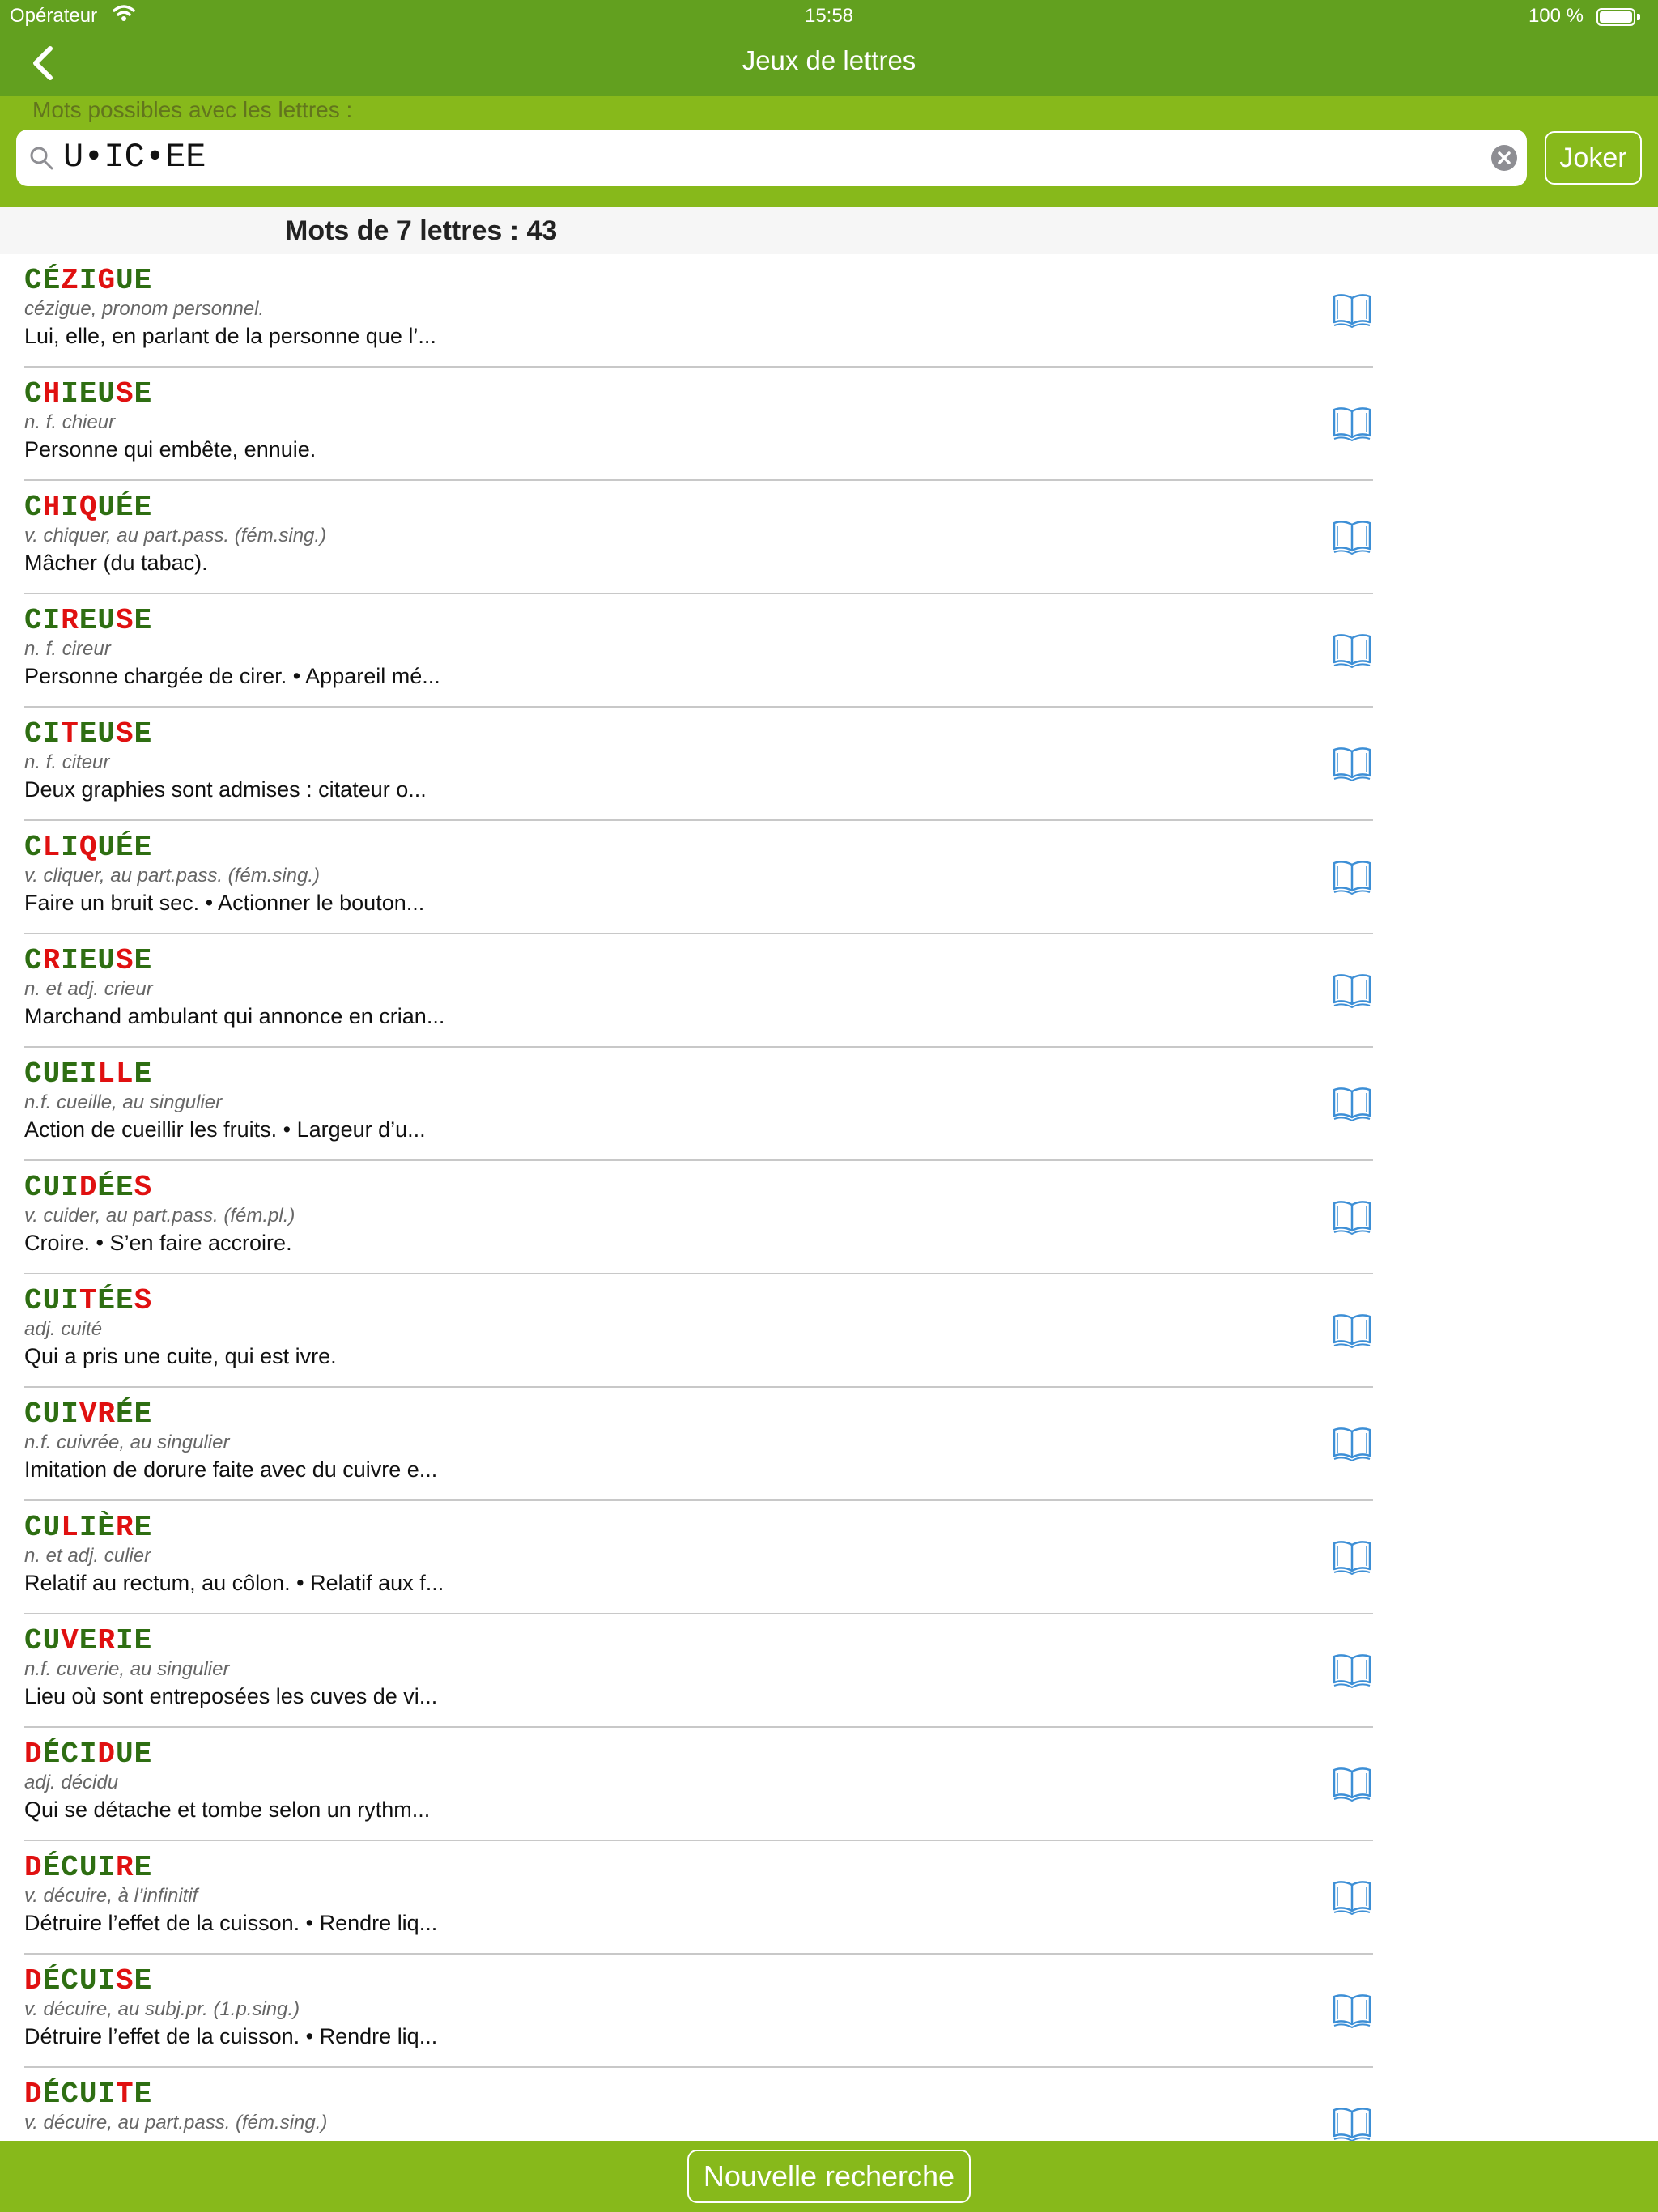  Describe the element at coordinates (125, 2095) in the screenshot. I see `letter-added: T` at that location.